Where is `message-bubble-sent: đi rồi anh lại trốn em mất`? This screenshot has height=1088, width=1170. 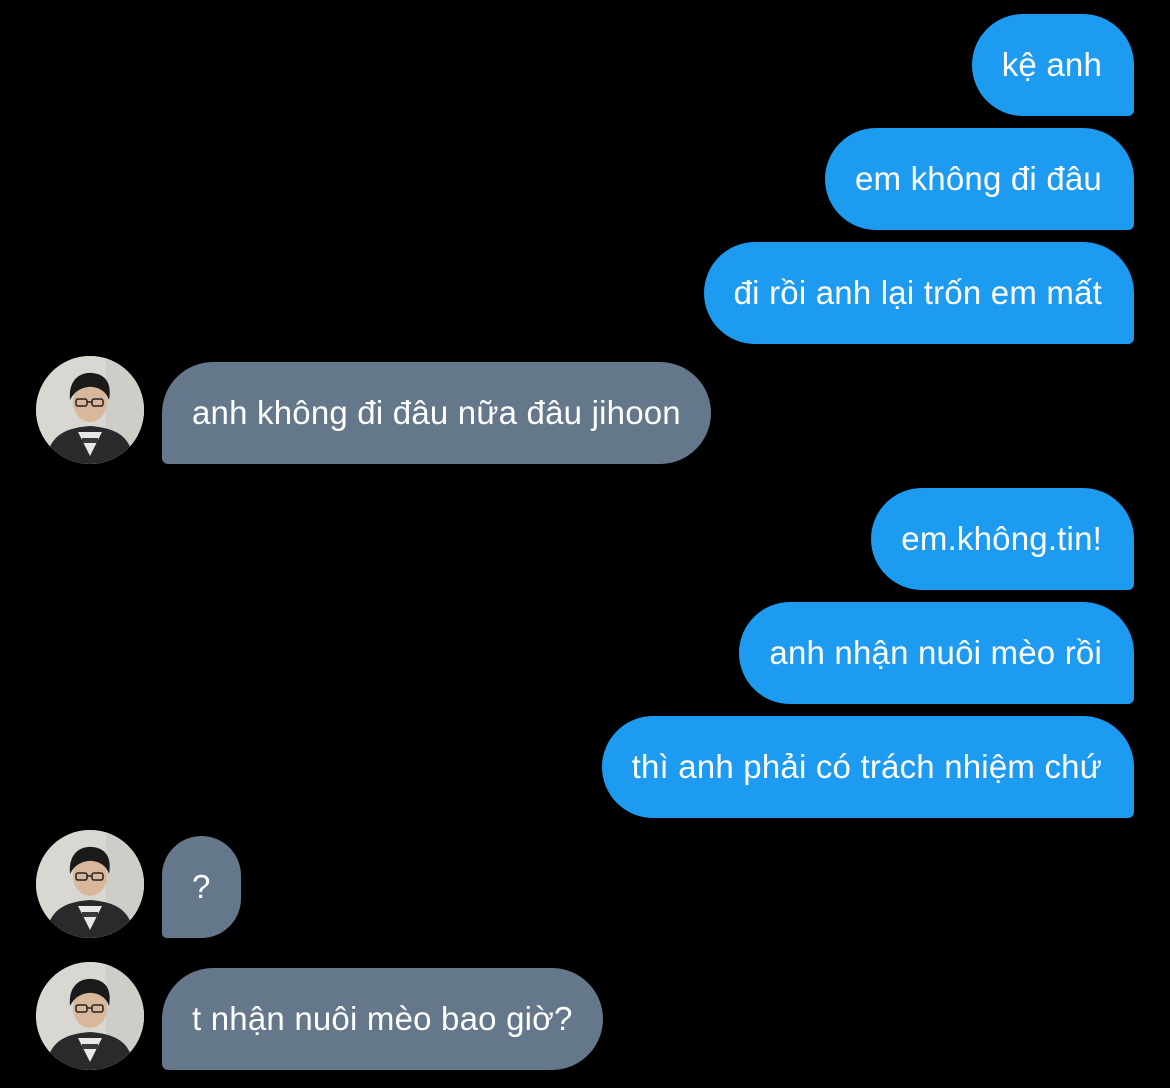
message-bubble-sent: đi rồi anh lại trốn em mất is located at coordinates (918, 293).